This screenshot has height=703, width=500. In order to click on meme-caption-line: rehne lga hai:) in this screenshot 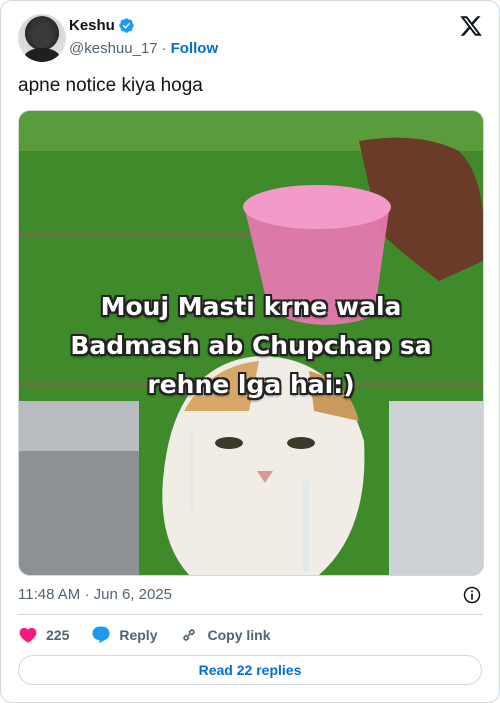, I will do `click(251, 384)`.